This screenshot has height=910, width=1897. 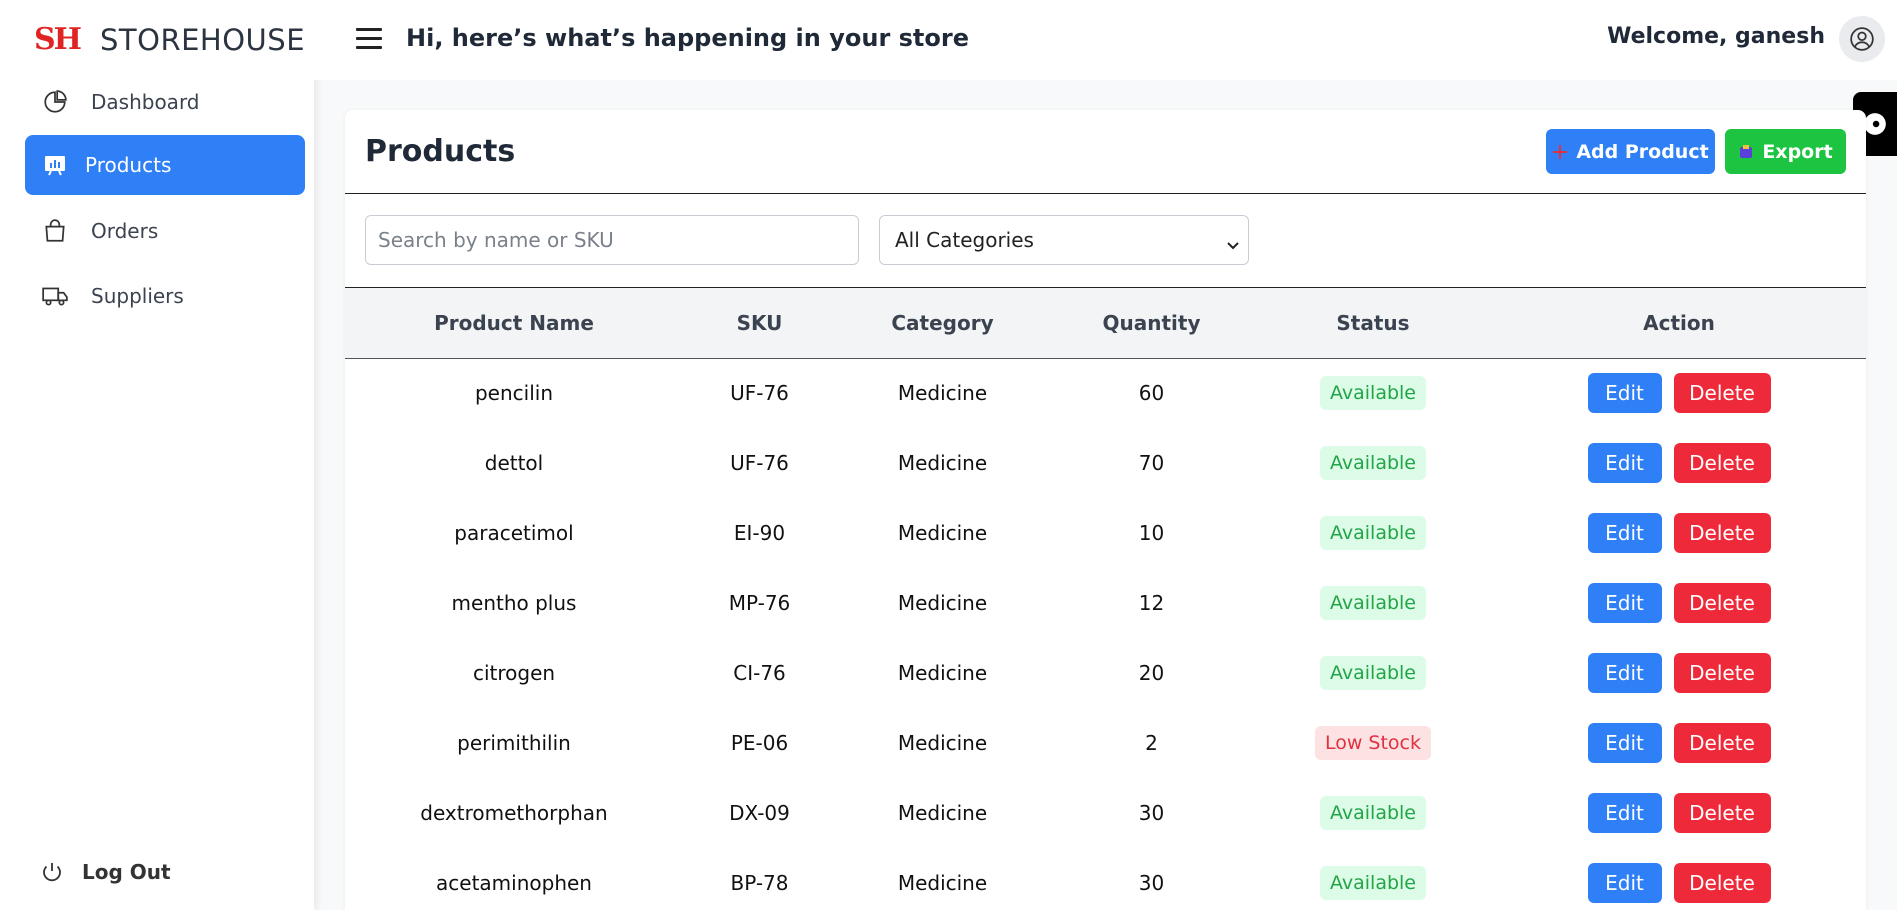 I want to click on sidebar-item-orders: Orders, so click(x=165, y=231).